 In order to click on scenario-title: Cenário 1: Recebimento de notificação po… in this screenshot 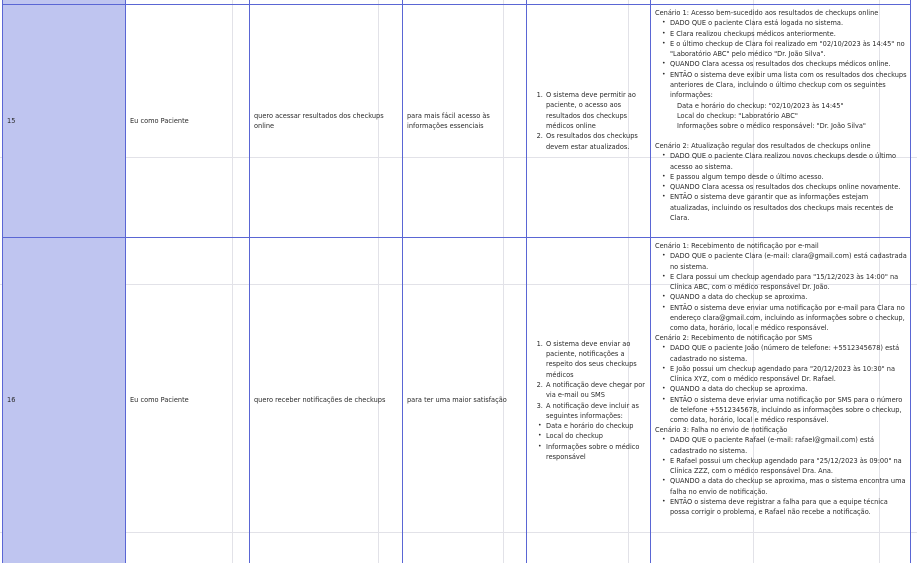, I will do `click(737, 246)`.